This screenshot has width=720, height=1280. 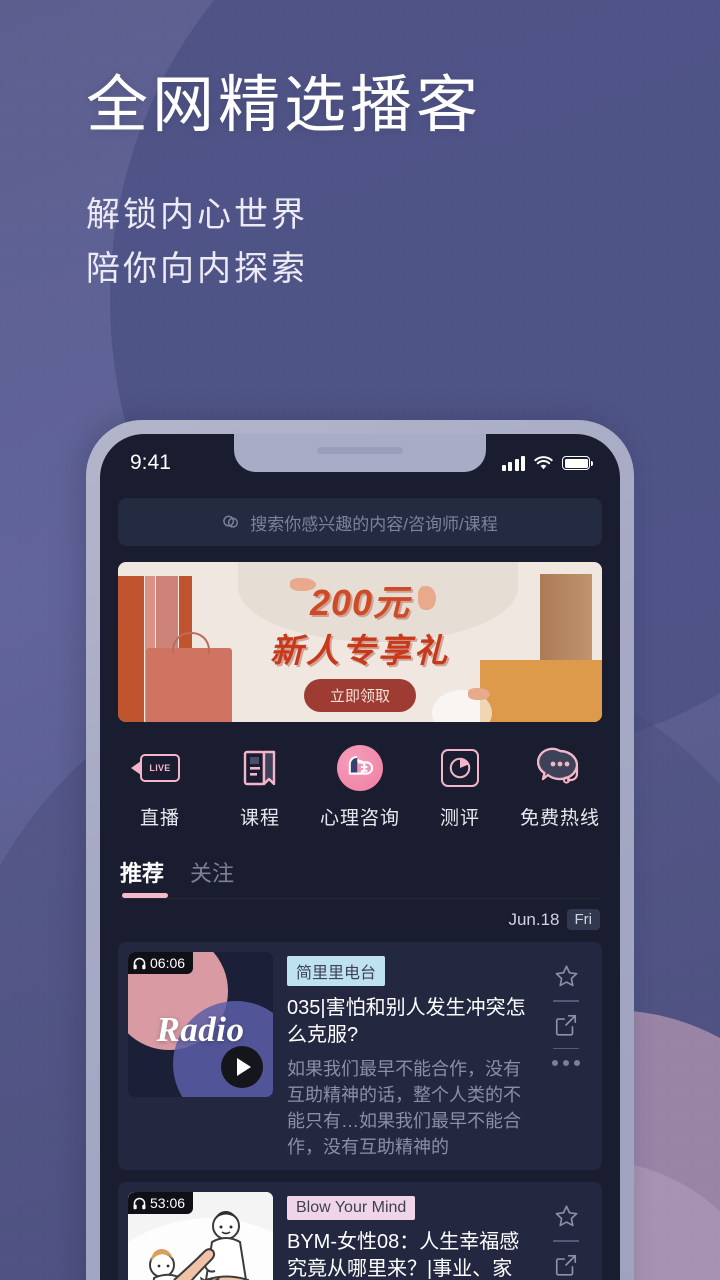 I want to click on quick-entry-assessment: 测评, so click(x=460, y=787).